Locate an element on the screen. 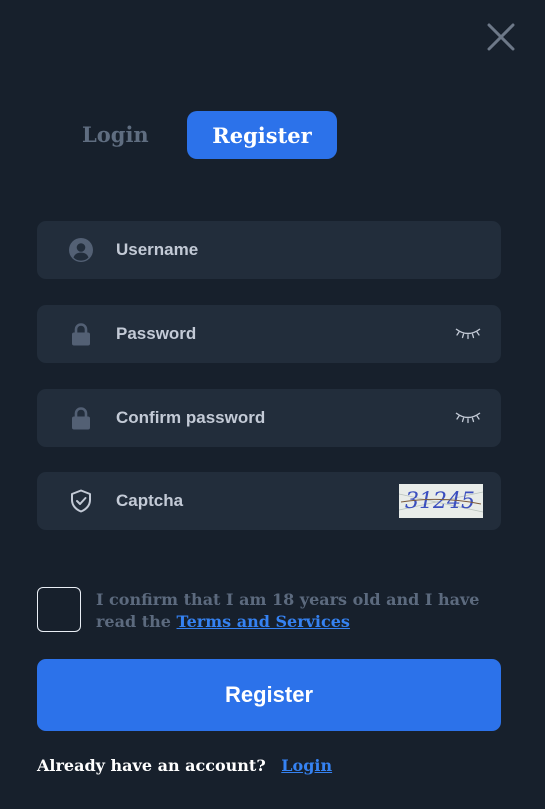 This screenshot has height=809, width=545. close-icon is located at coordinates (501, 37).